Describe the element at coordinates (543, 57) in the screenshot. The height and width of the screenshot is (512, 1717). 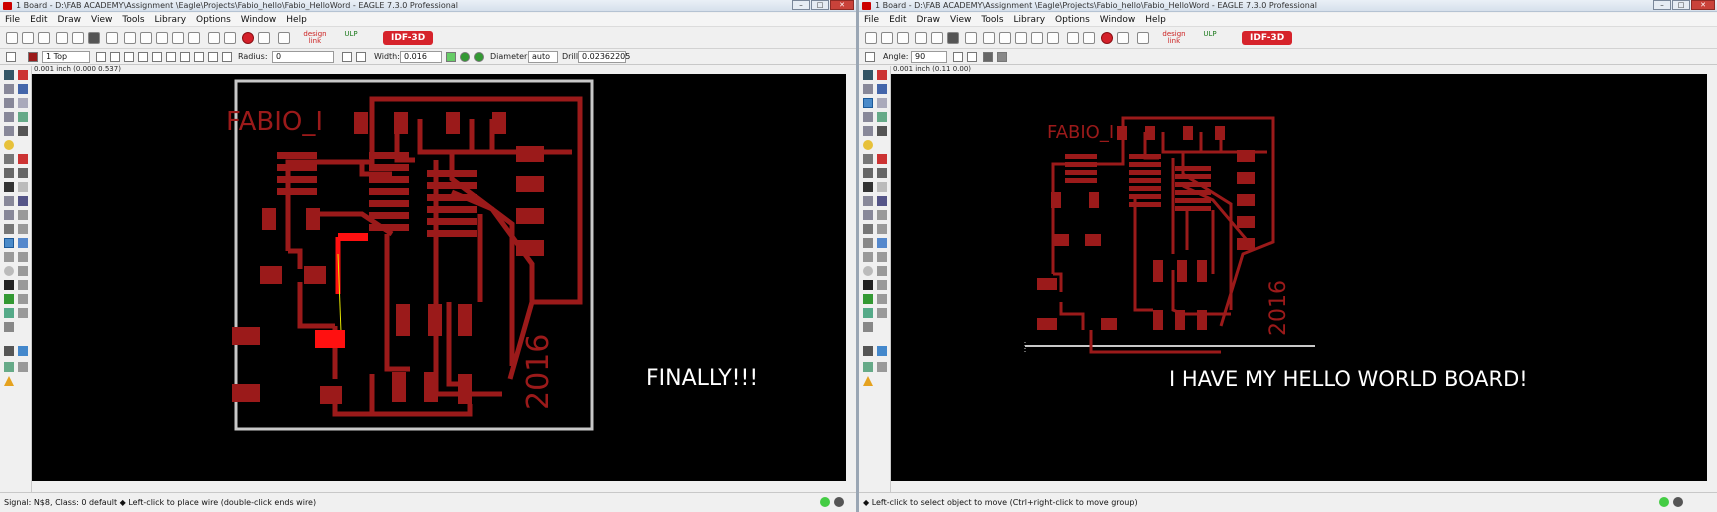
I see `diameter-input: auto` at that location.